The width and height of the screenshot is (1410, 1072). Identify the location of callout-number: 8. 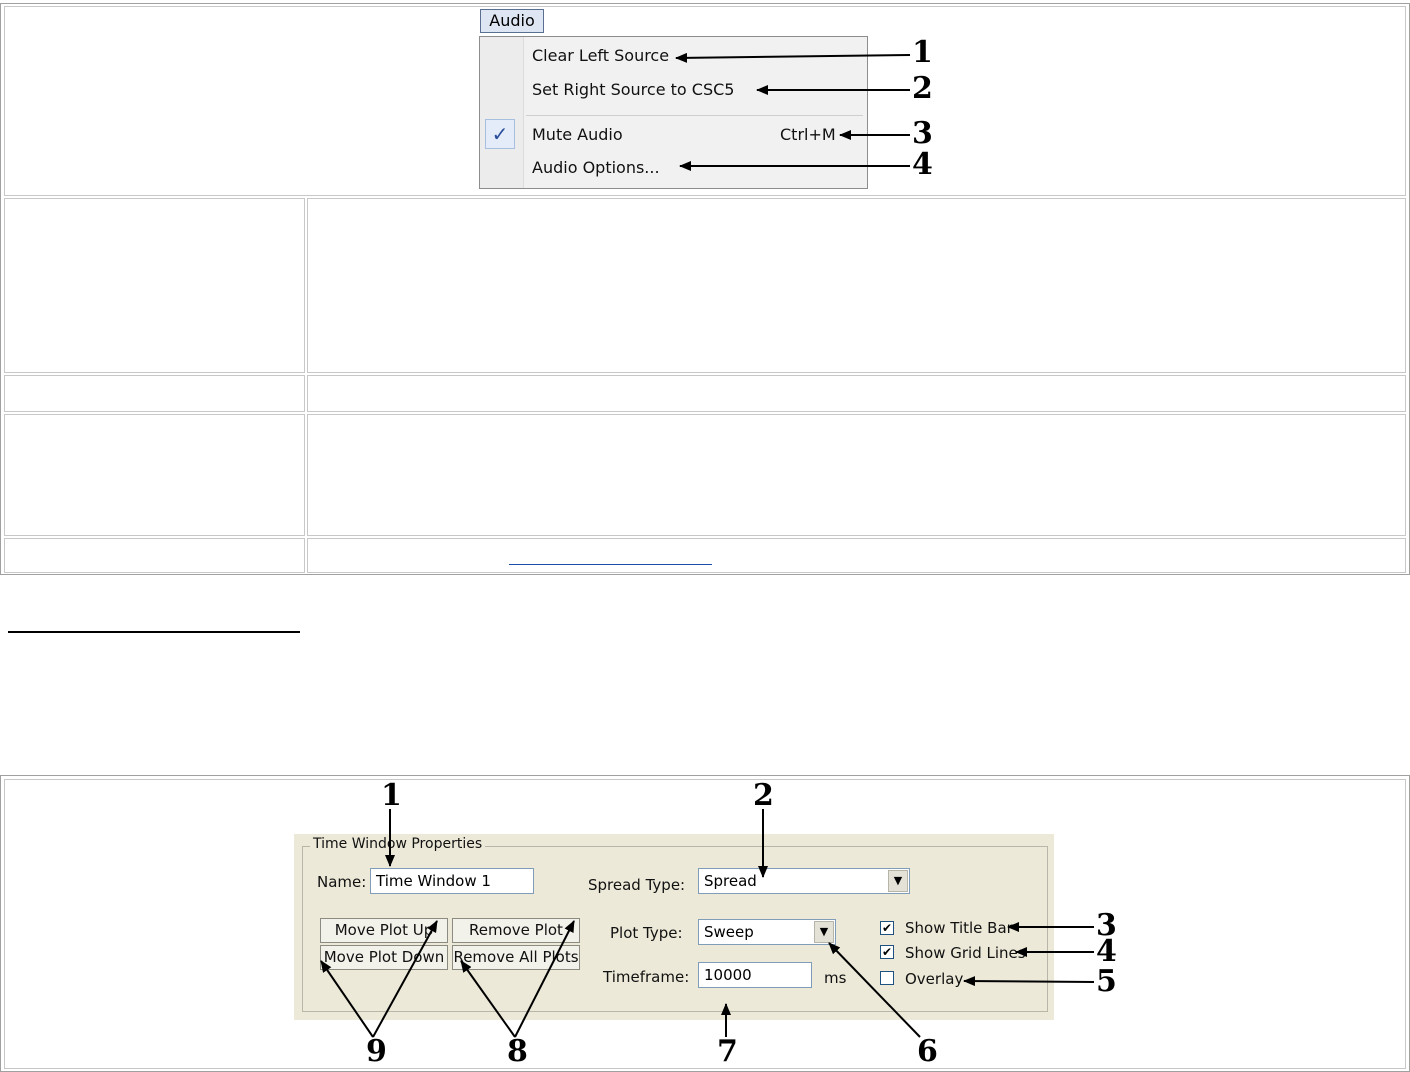
(517, 1051).